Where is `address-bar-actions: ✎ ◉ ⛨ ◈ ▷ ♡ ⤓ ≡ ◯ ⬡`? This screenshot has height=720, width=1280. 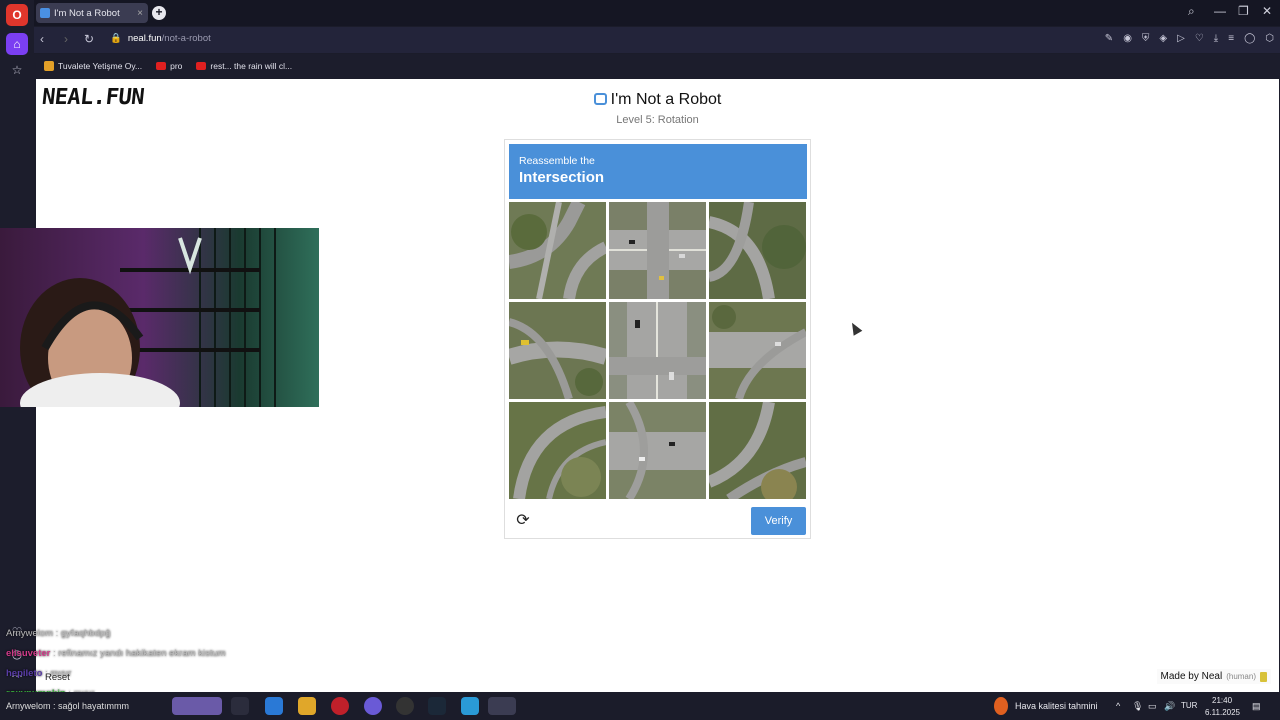
address-bar-actions: ✎ ◉ ⛨ ◈ ▷ ♡ ⤓ ≡ ◯ ⬡ is located at coordinates (1189, 38).